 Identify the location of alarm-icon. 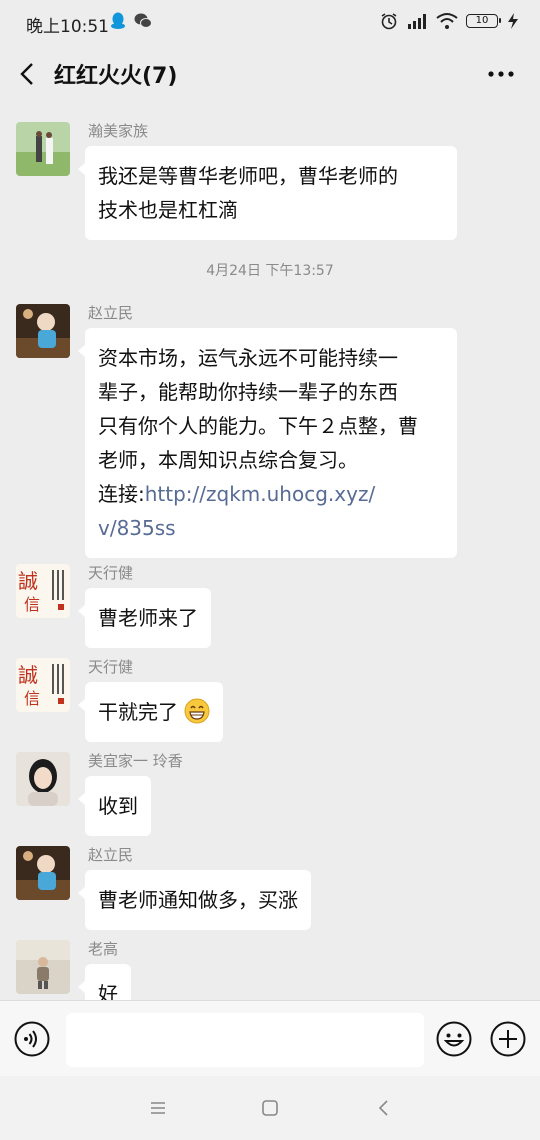
(389, 21).